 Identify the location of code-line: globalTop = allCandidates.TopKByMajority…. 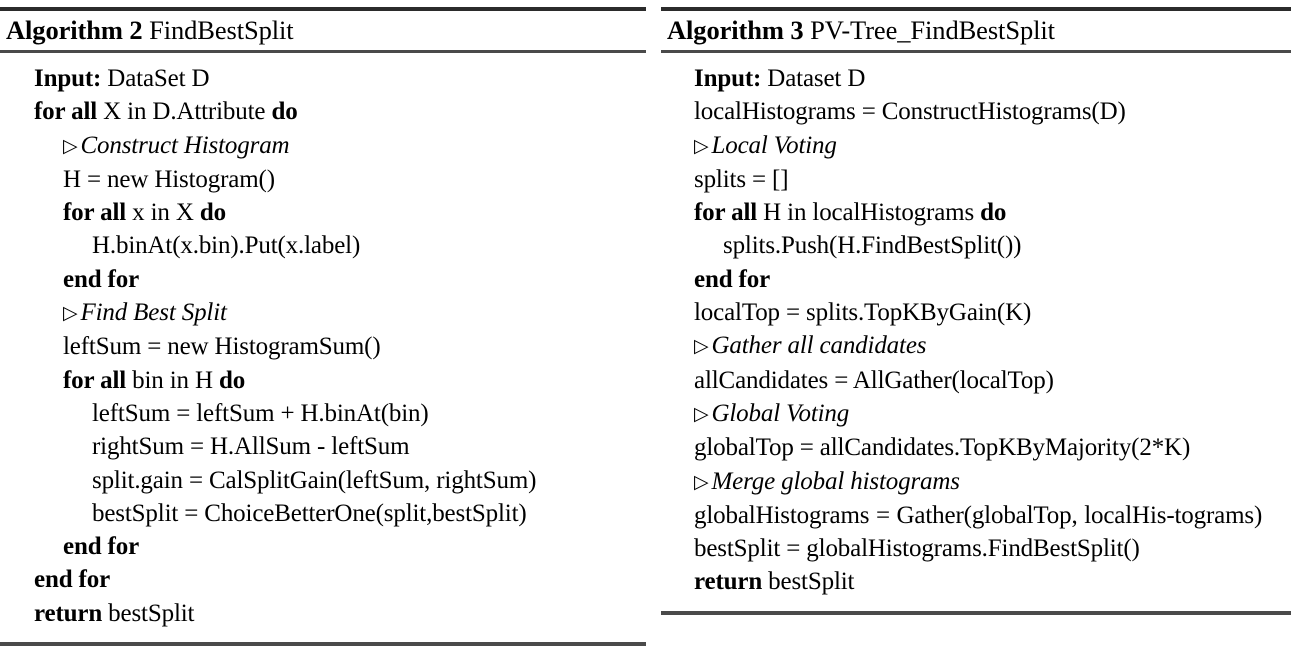
(976, 447).